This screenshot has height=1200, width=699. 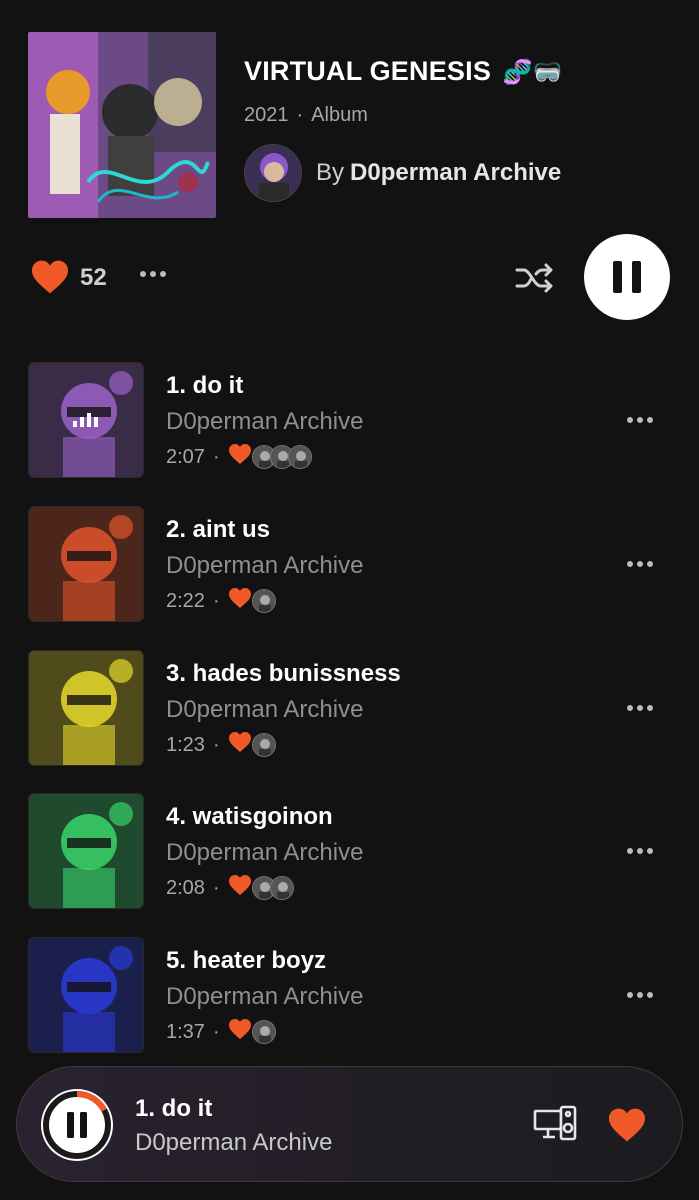 I want to click on track-row: 3. hades bunissness D0perman Archive 1:23 ·, so click(x=349, y=709).